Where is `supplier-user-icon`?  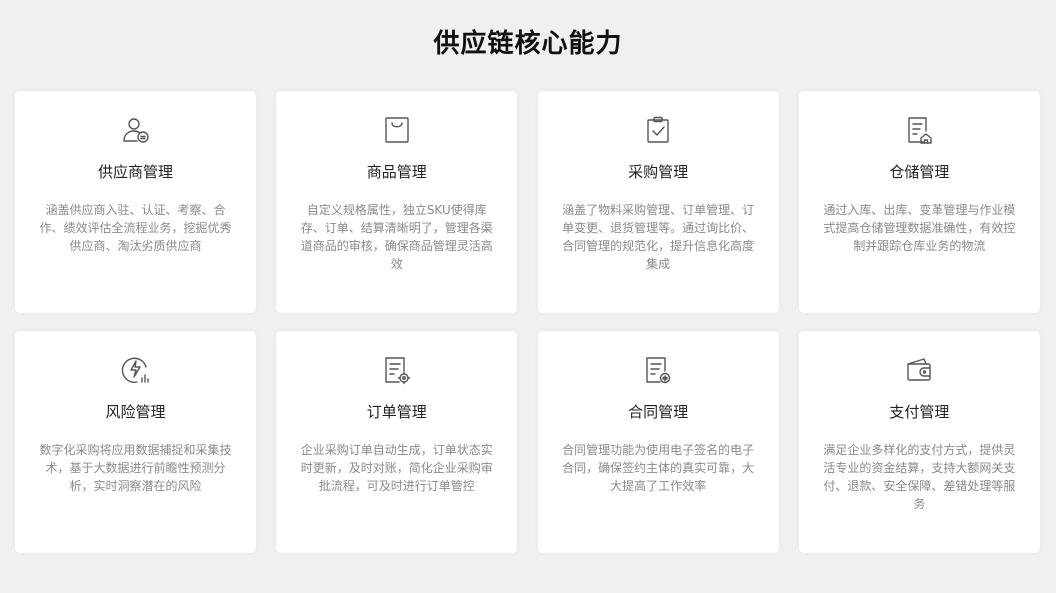
supplier-user-icon is located at coordinates (136, 130).